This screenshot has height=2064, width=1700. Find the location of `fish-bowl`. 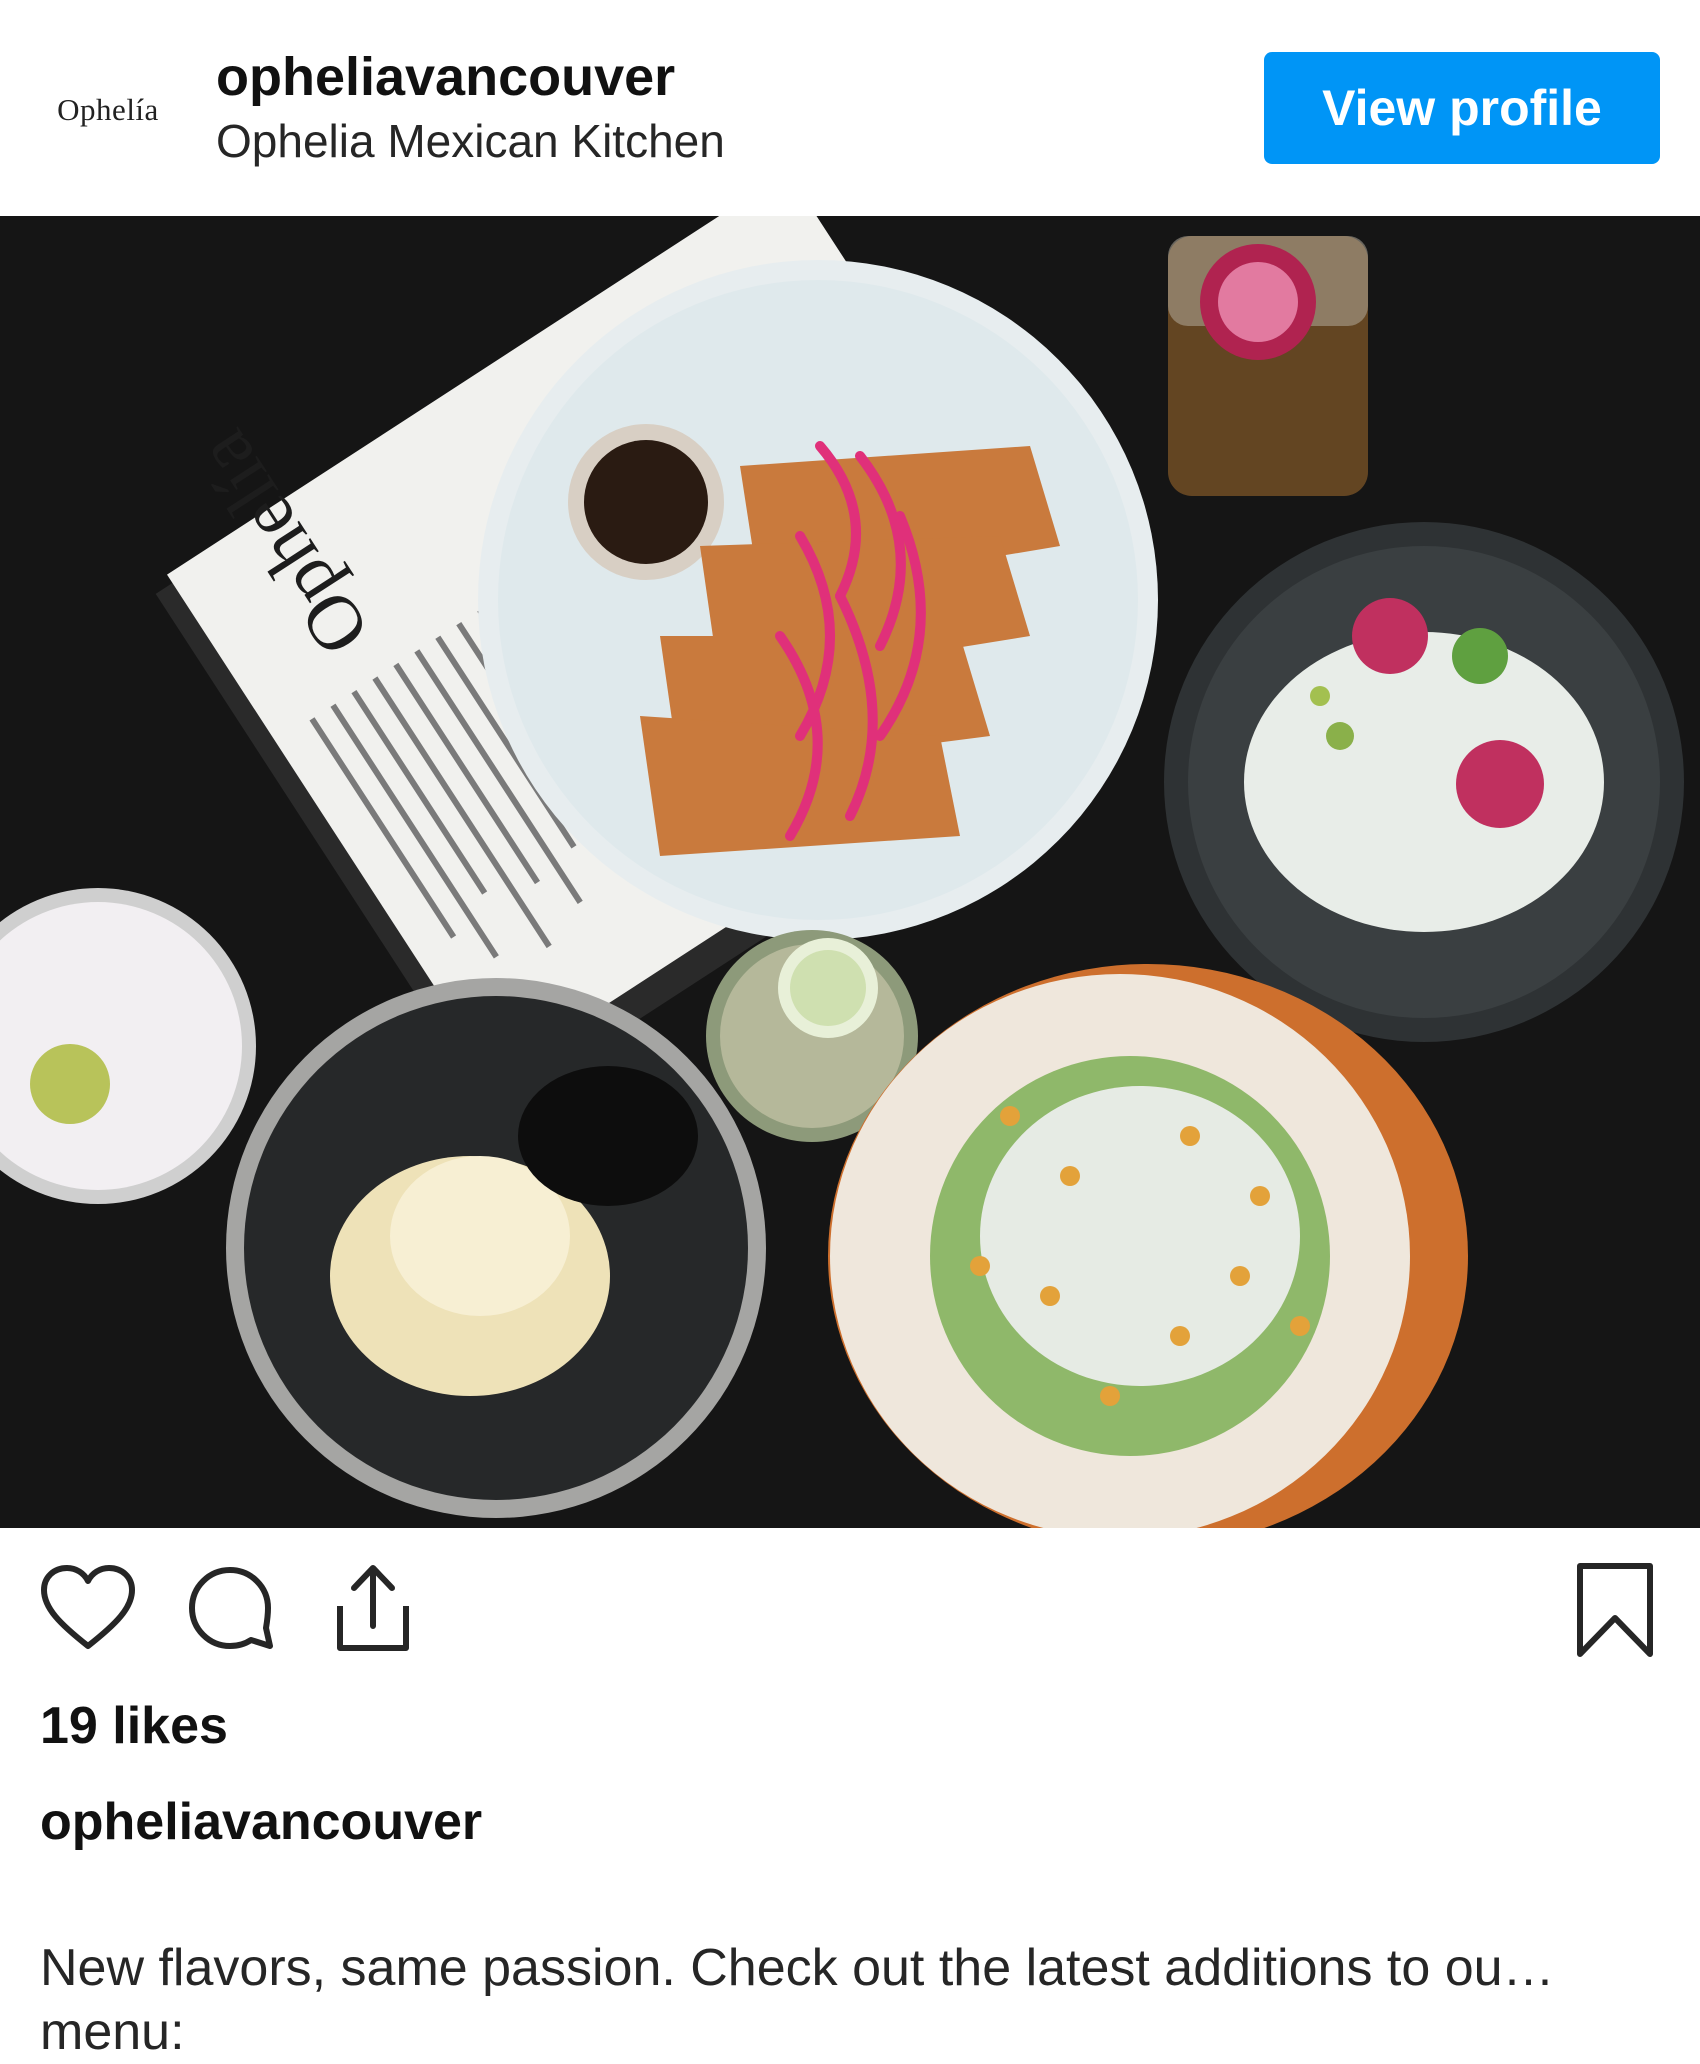

fish-bowl is located at coordinates (496, 1248).